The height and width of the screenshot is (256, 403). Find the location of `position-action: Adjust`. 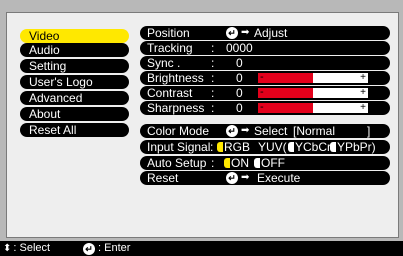

position-action: Adjust is located at coordinates (271, 33).